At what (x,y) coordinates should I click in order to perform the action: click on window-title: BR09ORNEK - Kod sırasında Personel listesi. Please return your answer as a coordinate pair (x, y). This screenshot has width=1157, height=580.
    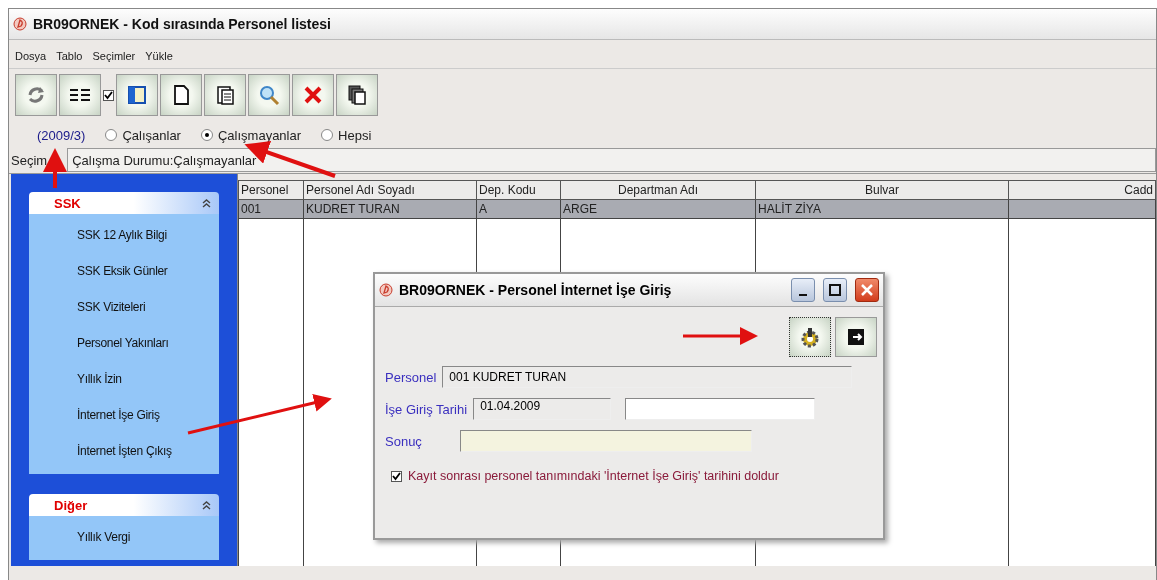
    Looking at the image, I should click on (182, 24).